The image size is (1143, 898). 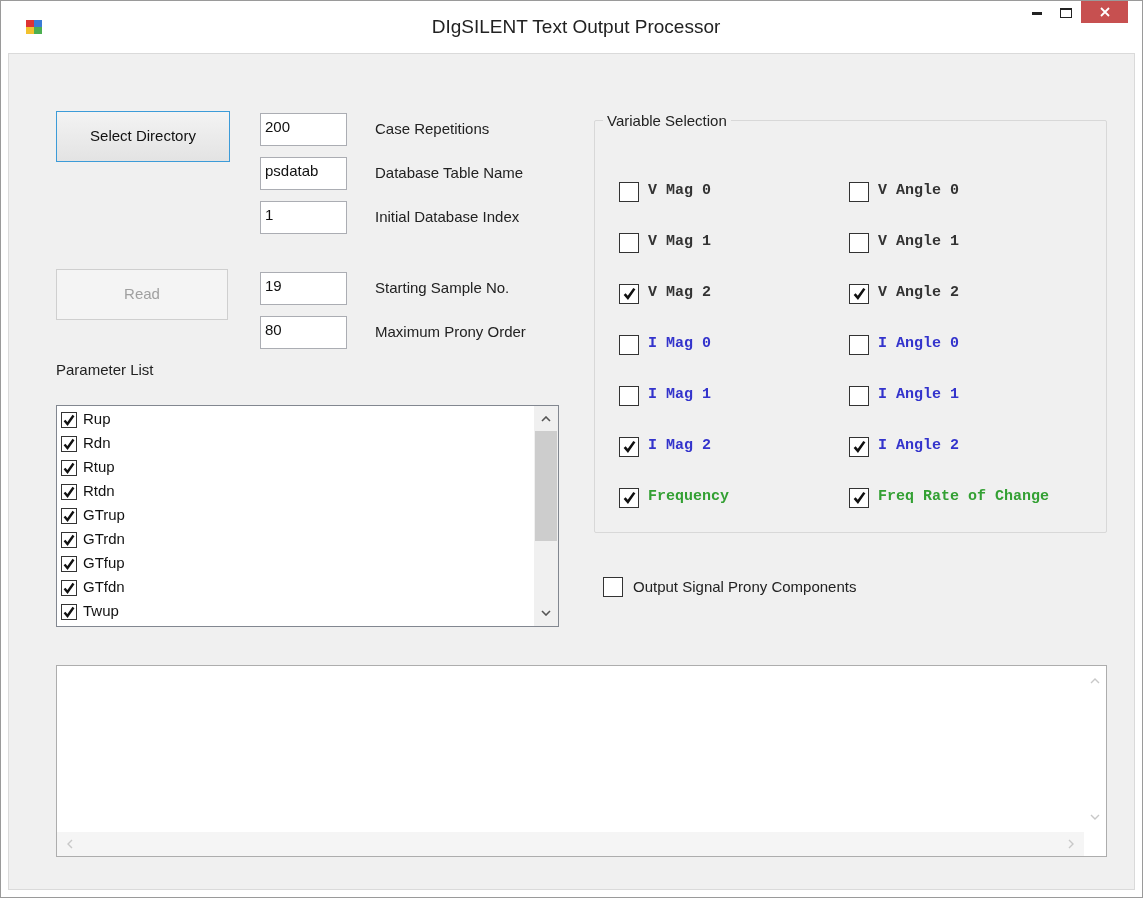 What do you see at coordinates (442, 288) in the screenshot?
I see `field-label: Starting Sample No.` at bounding box center [442, 288].